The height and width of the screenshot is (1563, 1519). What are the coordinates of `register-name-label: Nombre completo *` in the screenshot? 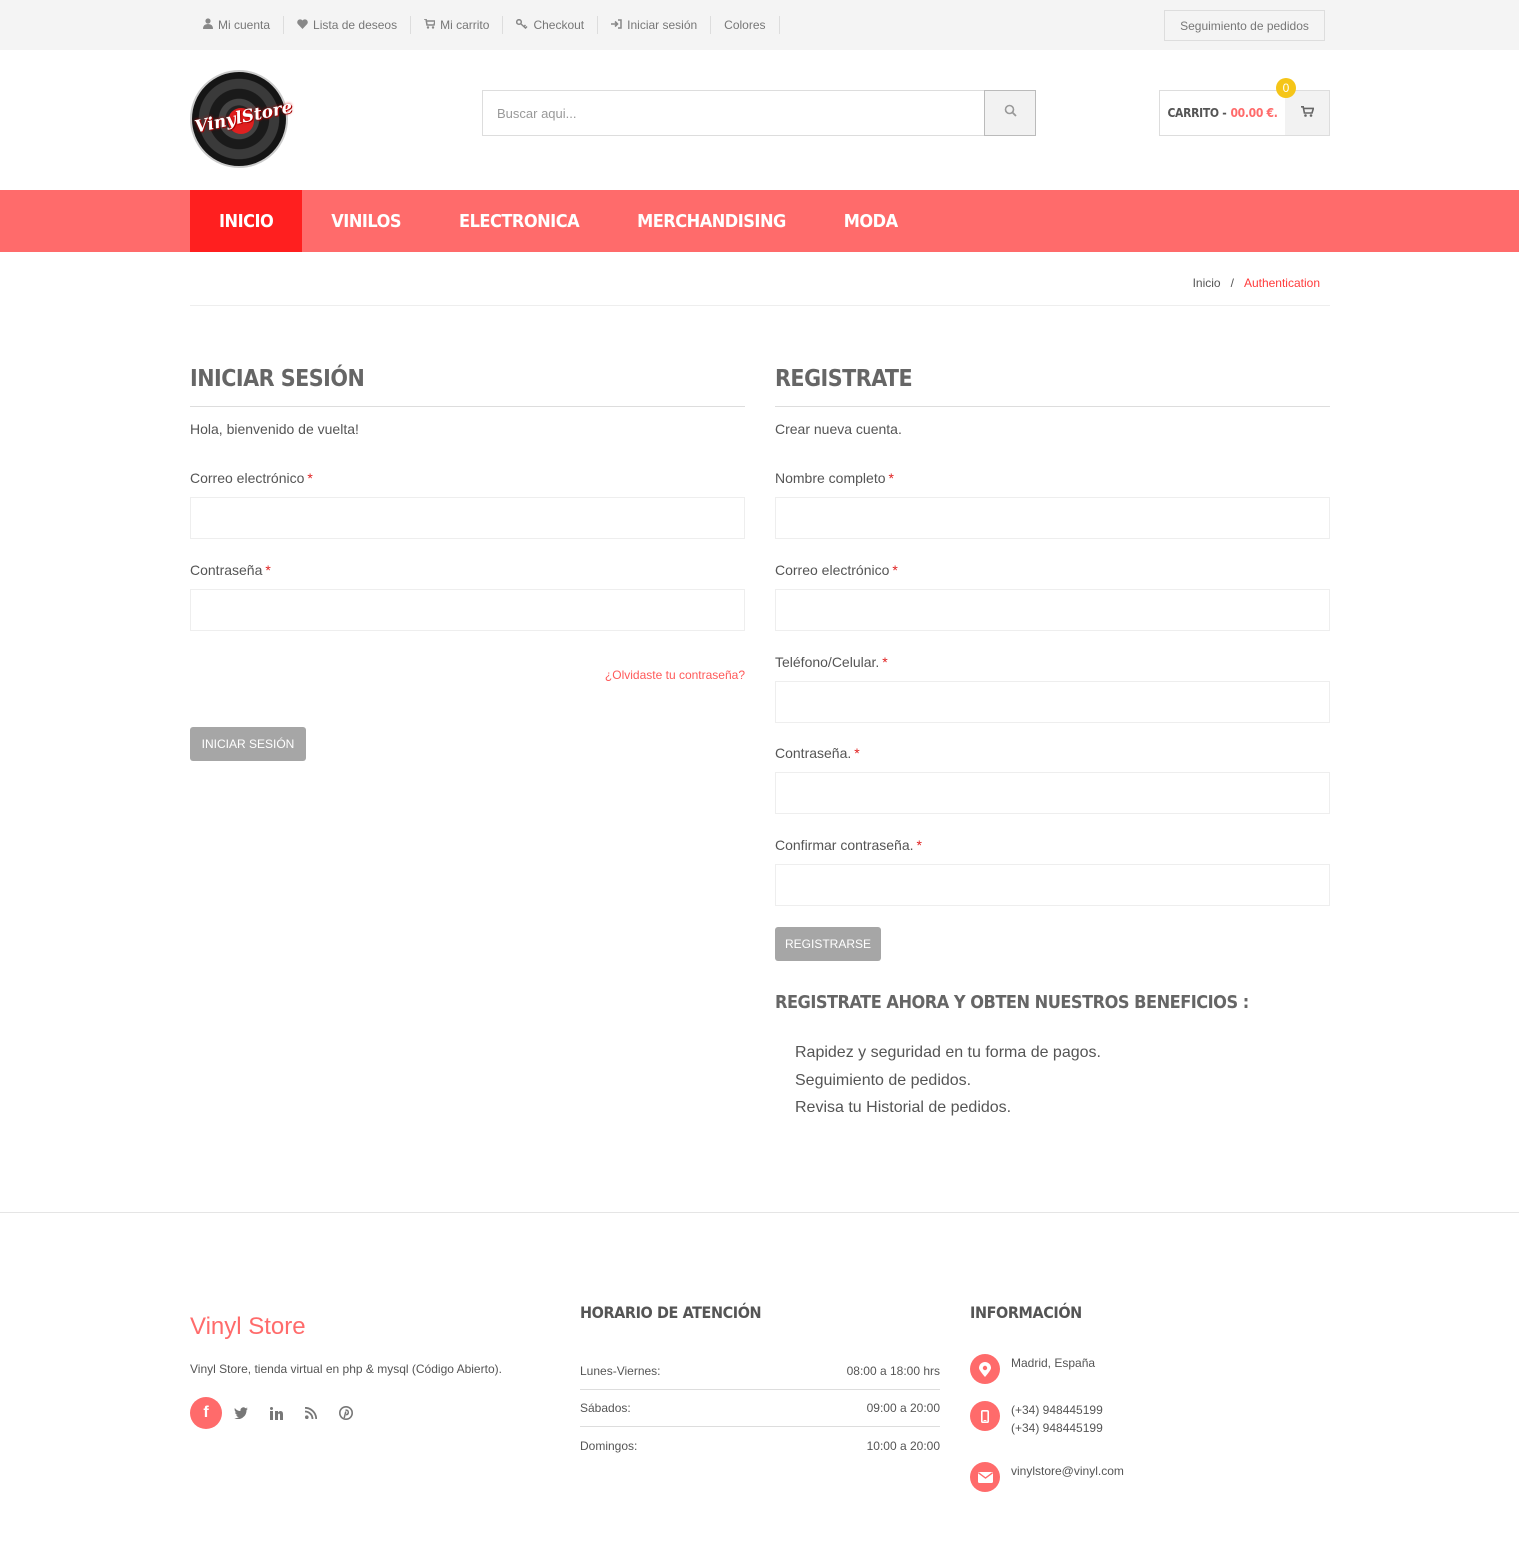 It's located at (834, 478).